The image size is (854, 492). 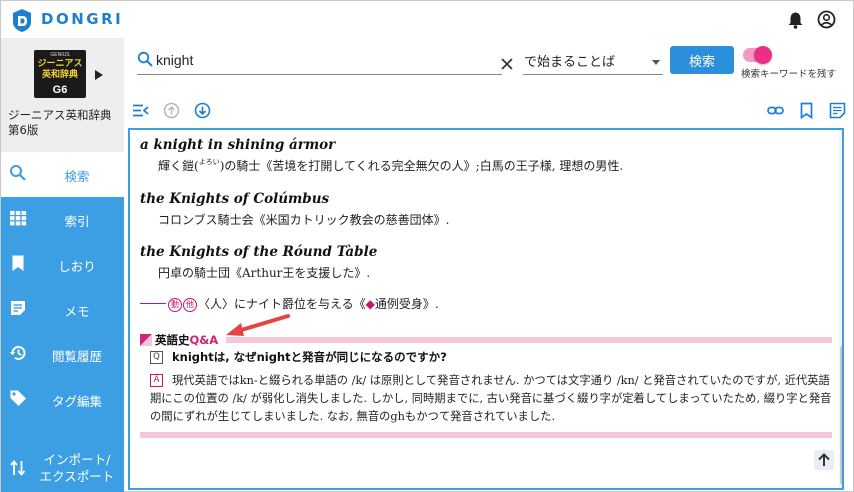 What do you see at coordinates (77, 459) in the screenshot?
I see `sidebar-item-label-line1: インポート/` at bounding box center [77, 459].